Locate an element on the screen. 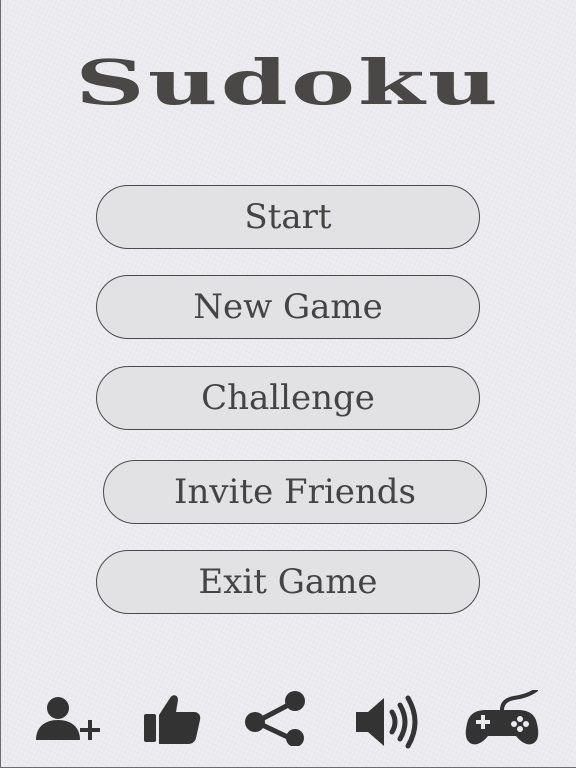  thumbs-up-icon is located at coordinates (172, 719).